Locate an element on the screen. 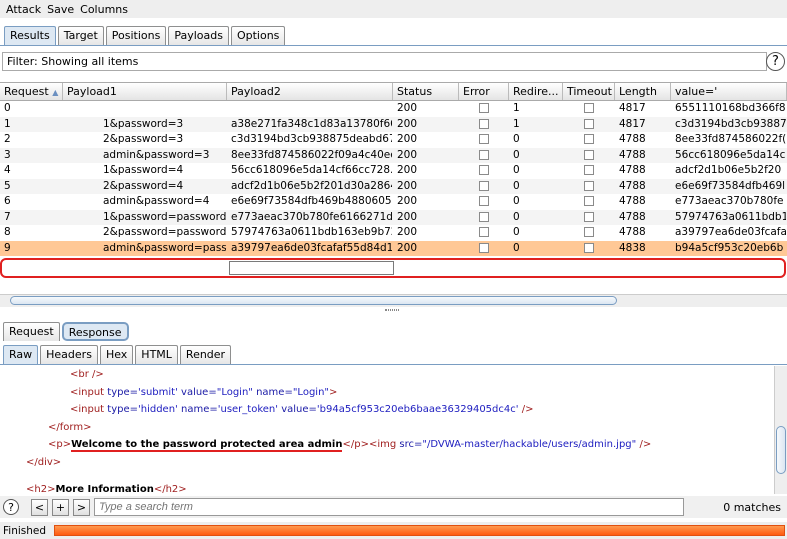 The width and height of the screenshot is (787, 539). tab-headers: Headers is located at coordinates (69, 354).